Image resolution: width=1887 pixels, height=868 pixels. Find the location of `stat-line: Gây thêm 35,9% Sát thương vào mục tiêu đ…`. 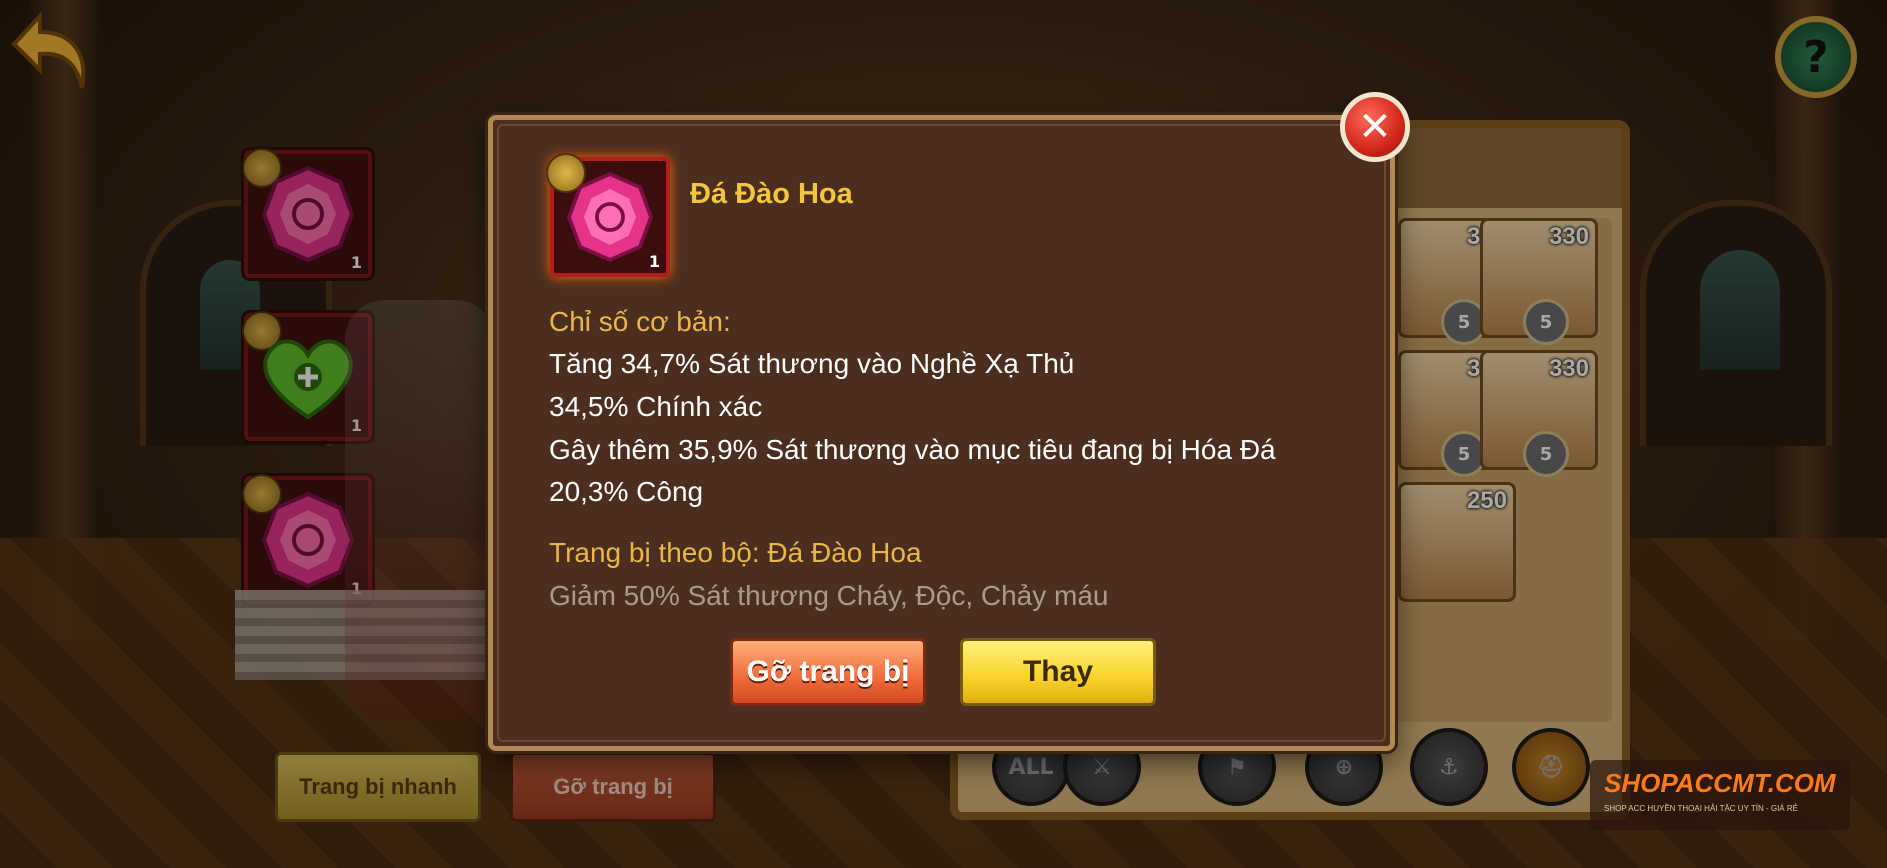

stat-line: Gây thêm 35,9% Sát thương vào mục tiêu đ… is located at coordinates (912, 449).